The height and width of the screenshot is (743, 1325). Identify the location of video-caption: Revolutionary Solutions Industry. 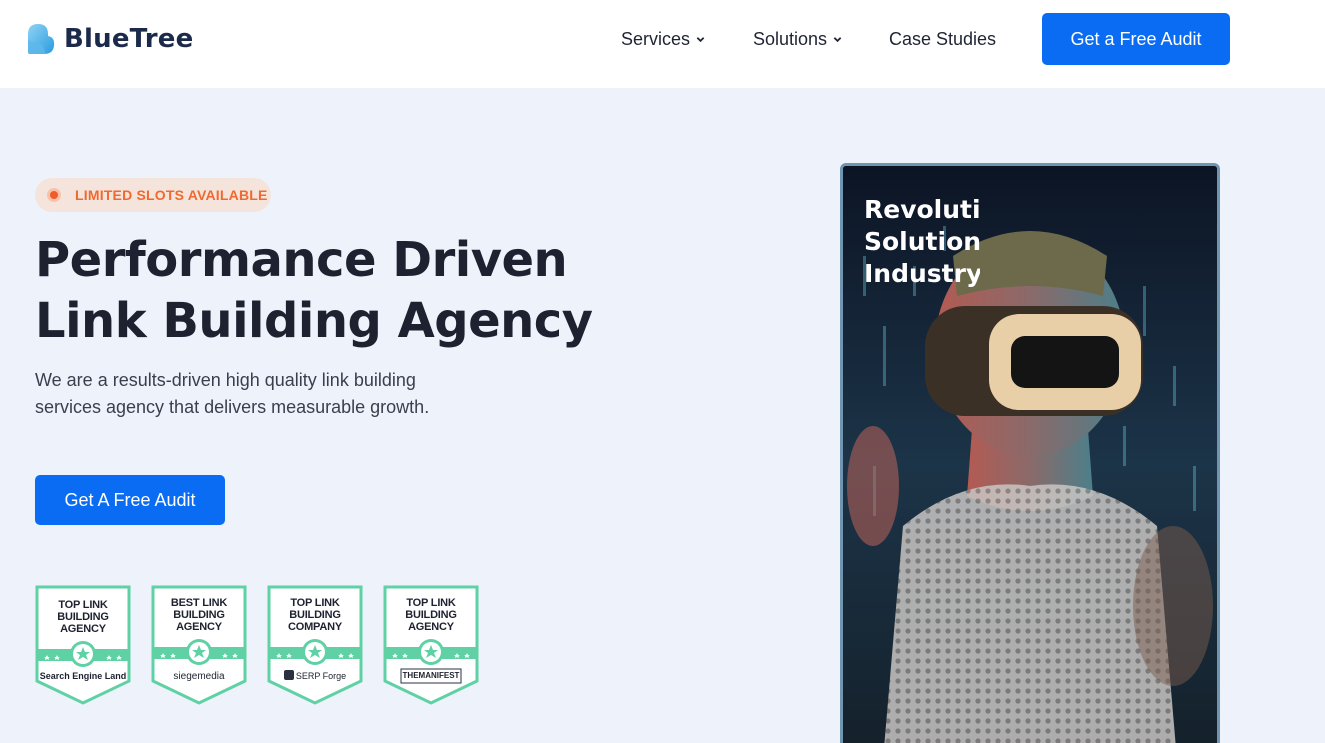
(922, 242).